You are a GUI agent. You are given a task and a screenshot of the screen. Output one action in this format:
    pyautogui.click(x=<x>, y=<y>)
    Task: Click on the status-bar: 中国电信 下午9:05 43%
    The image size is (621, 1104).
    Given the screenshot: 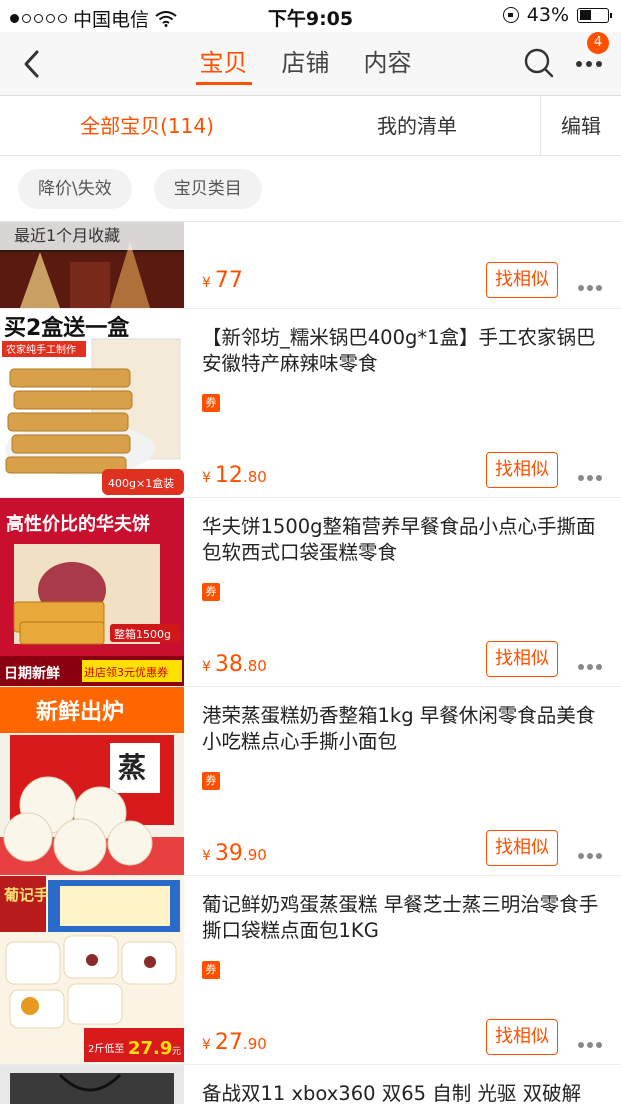 What is the action you would take?
    pyautogui.click(x=310, y=16)
    